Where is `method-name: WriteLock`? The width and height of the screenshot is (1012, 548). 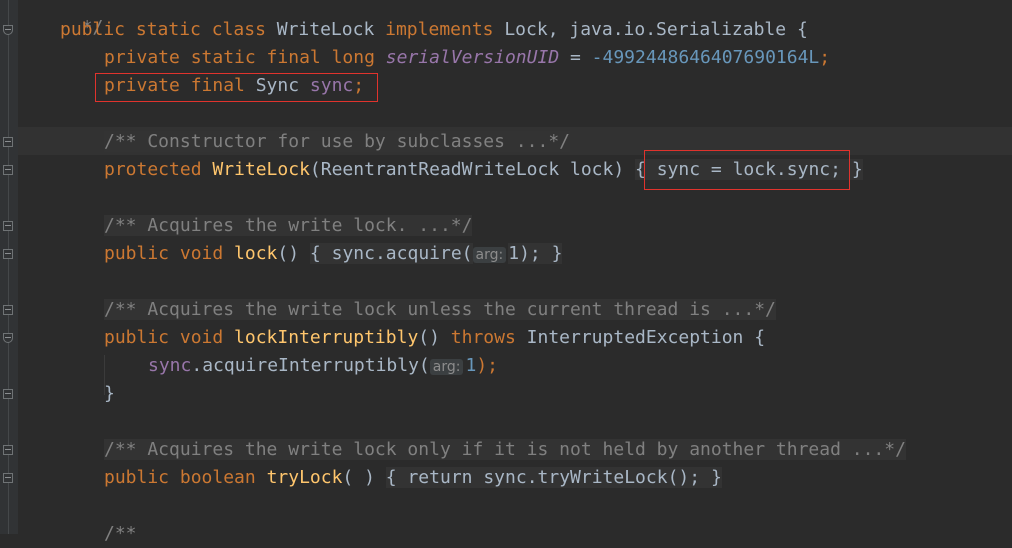 method-name: WriteLock is located at coordinates (261, 169).